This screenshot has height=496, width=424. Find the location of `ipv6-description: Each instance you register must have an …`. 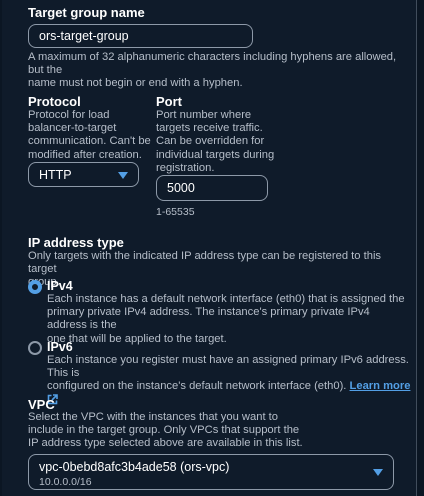

ipv6-description: Each instance you register must have an … is located at coordinates (229, 381).